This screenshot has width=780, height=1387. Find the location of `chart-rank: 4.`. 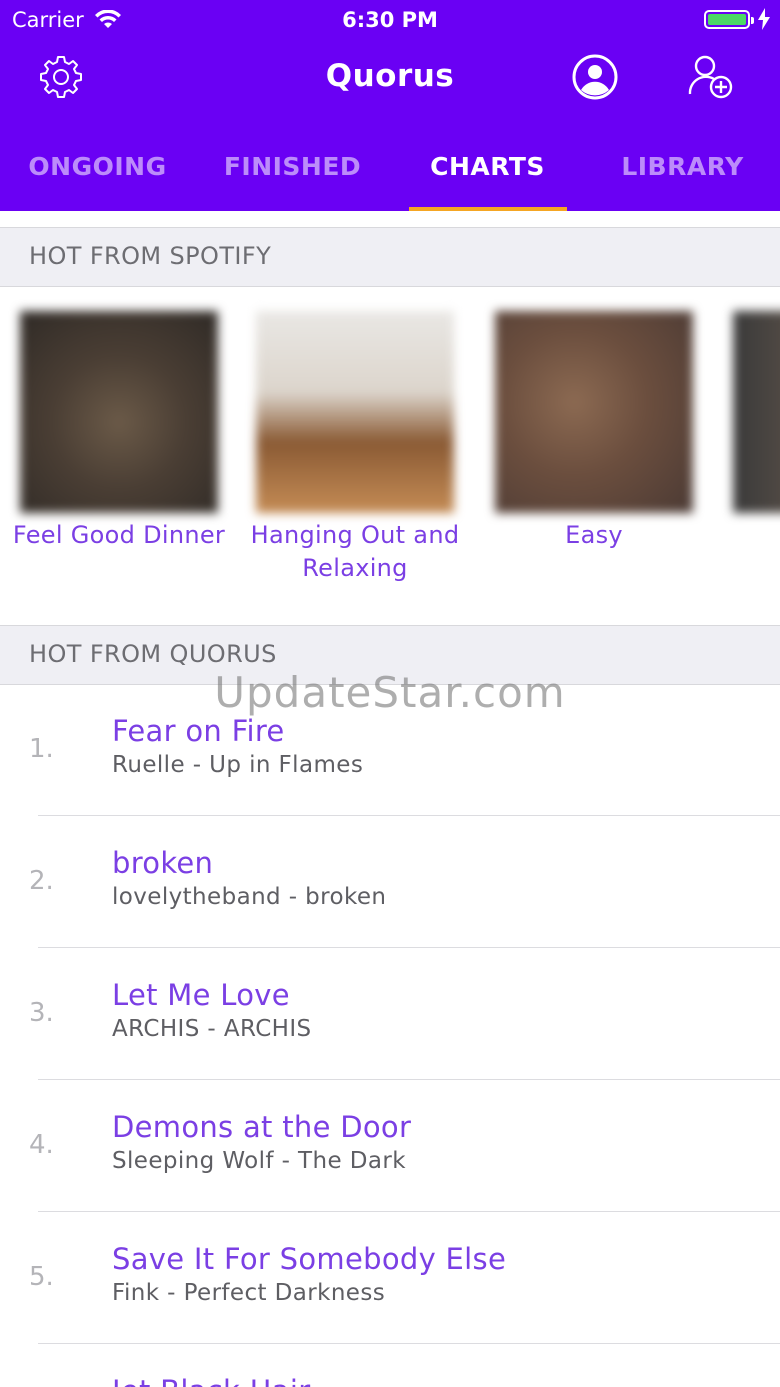

chart-rank: 4. is located at coordinates (41, 1145).